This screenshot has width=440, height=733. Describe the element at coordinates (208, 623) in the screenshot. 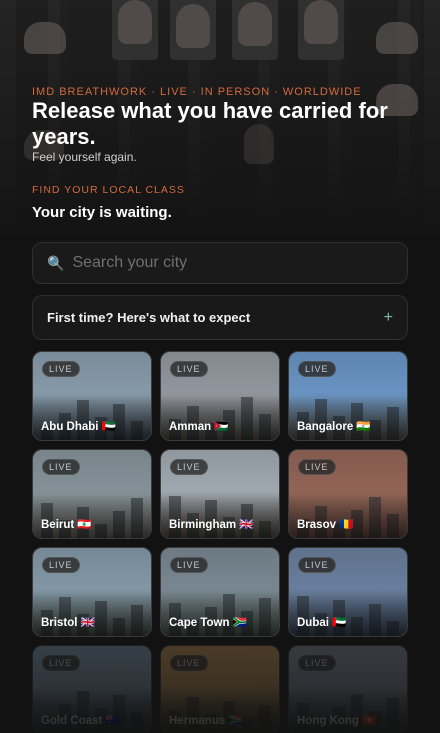

I see `city-name: Cape Town 🇿🇦` at that location.